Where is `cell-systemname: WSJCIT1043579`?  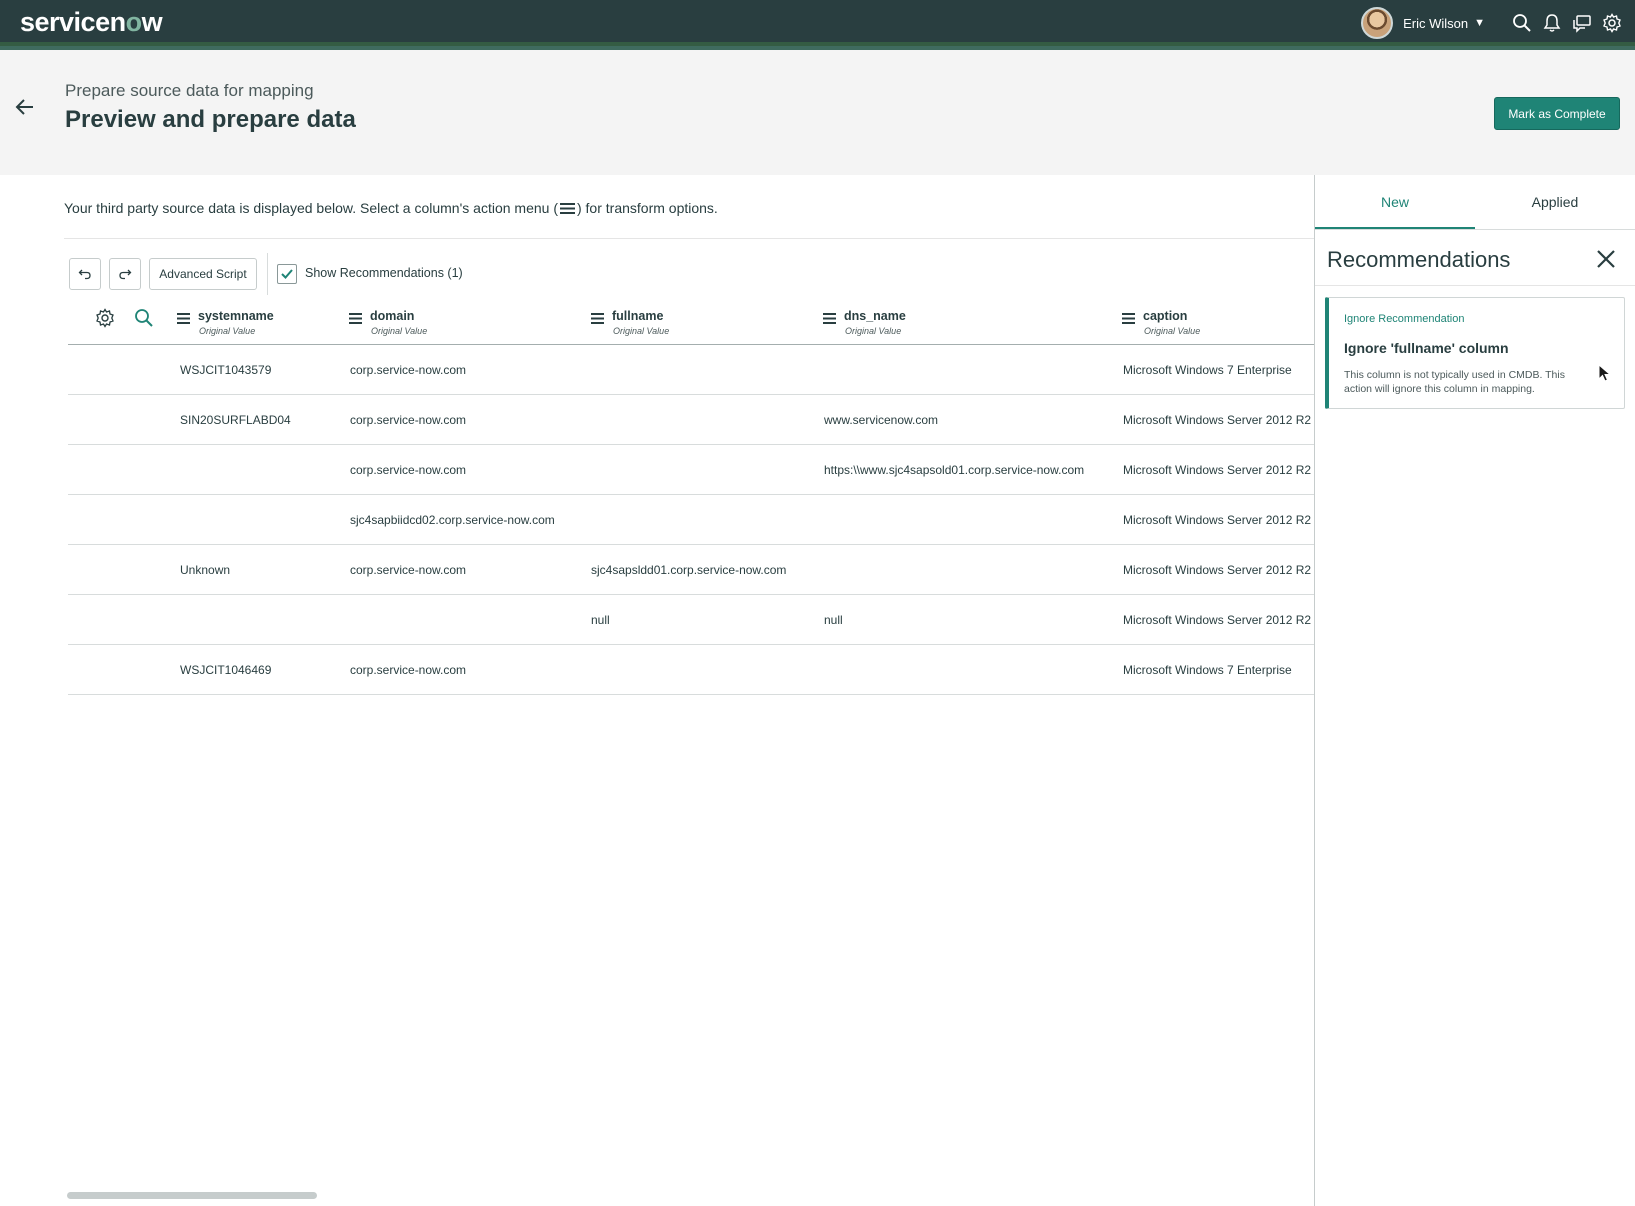
cell-systemname: WSJCIT1043579 is located at coordinates (225, 370).